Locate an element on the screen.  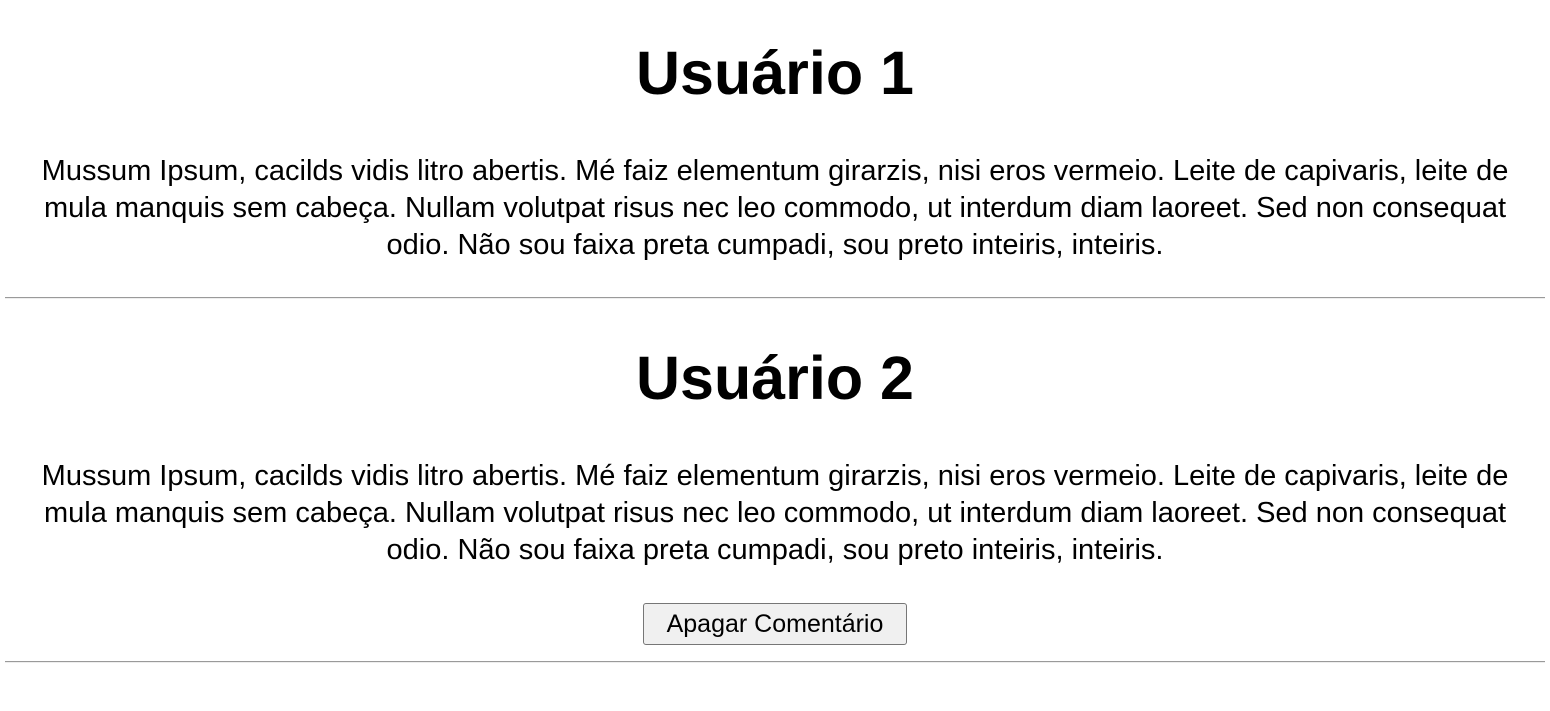
delete-comment-button: Apagar Comentário is located at coordinates (775, 624).